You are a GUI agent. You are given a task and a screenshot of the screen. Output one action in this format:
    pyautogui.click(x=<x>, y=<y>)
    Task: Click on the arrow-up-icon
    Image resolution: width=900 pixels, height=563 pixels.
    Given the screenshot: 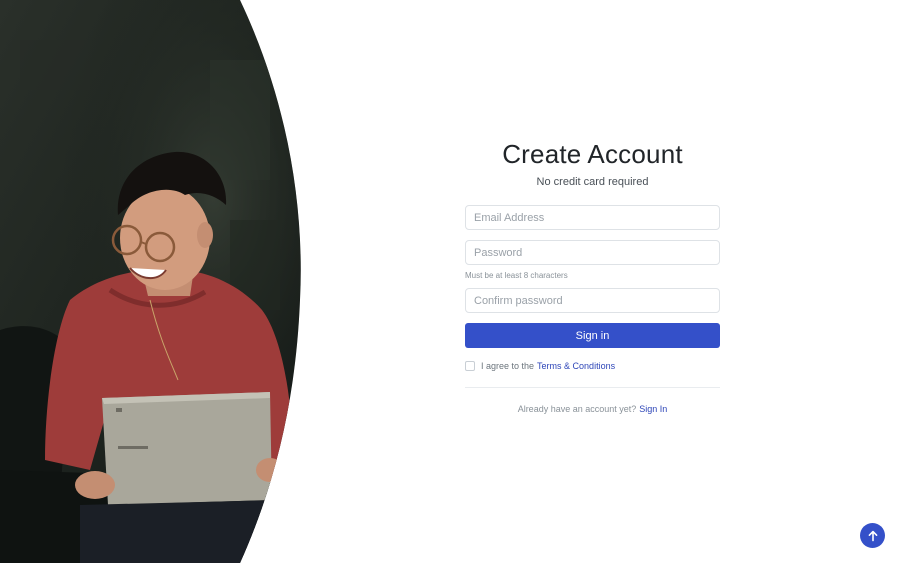 What is the action you would take?
    pyautogui.click(x=873, y=536)
    